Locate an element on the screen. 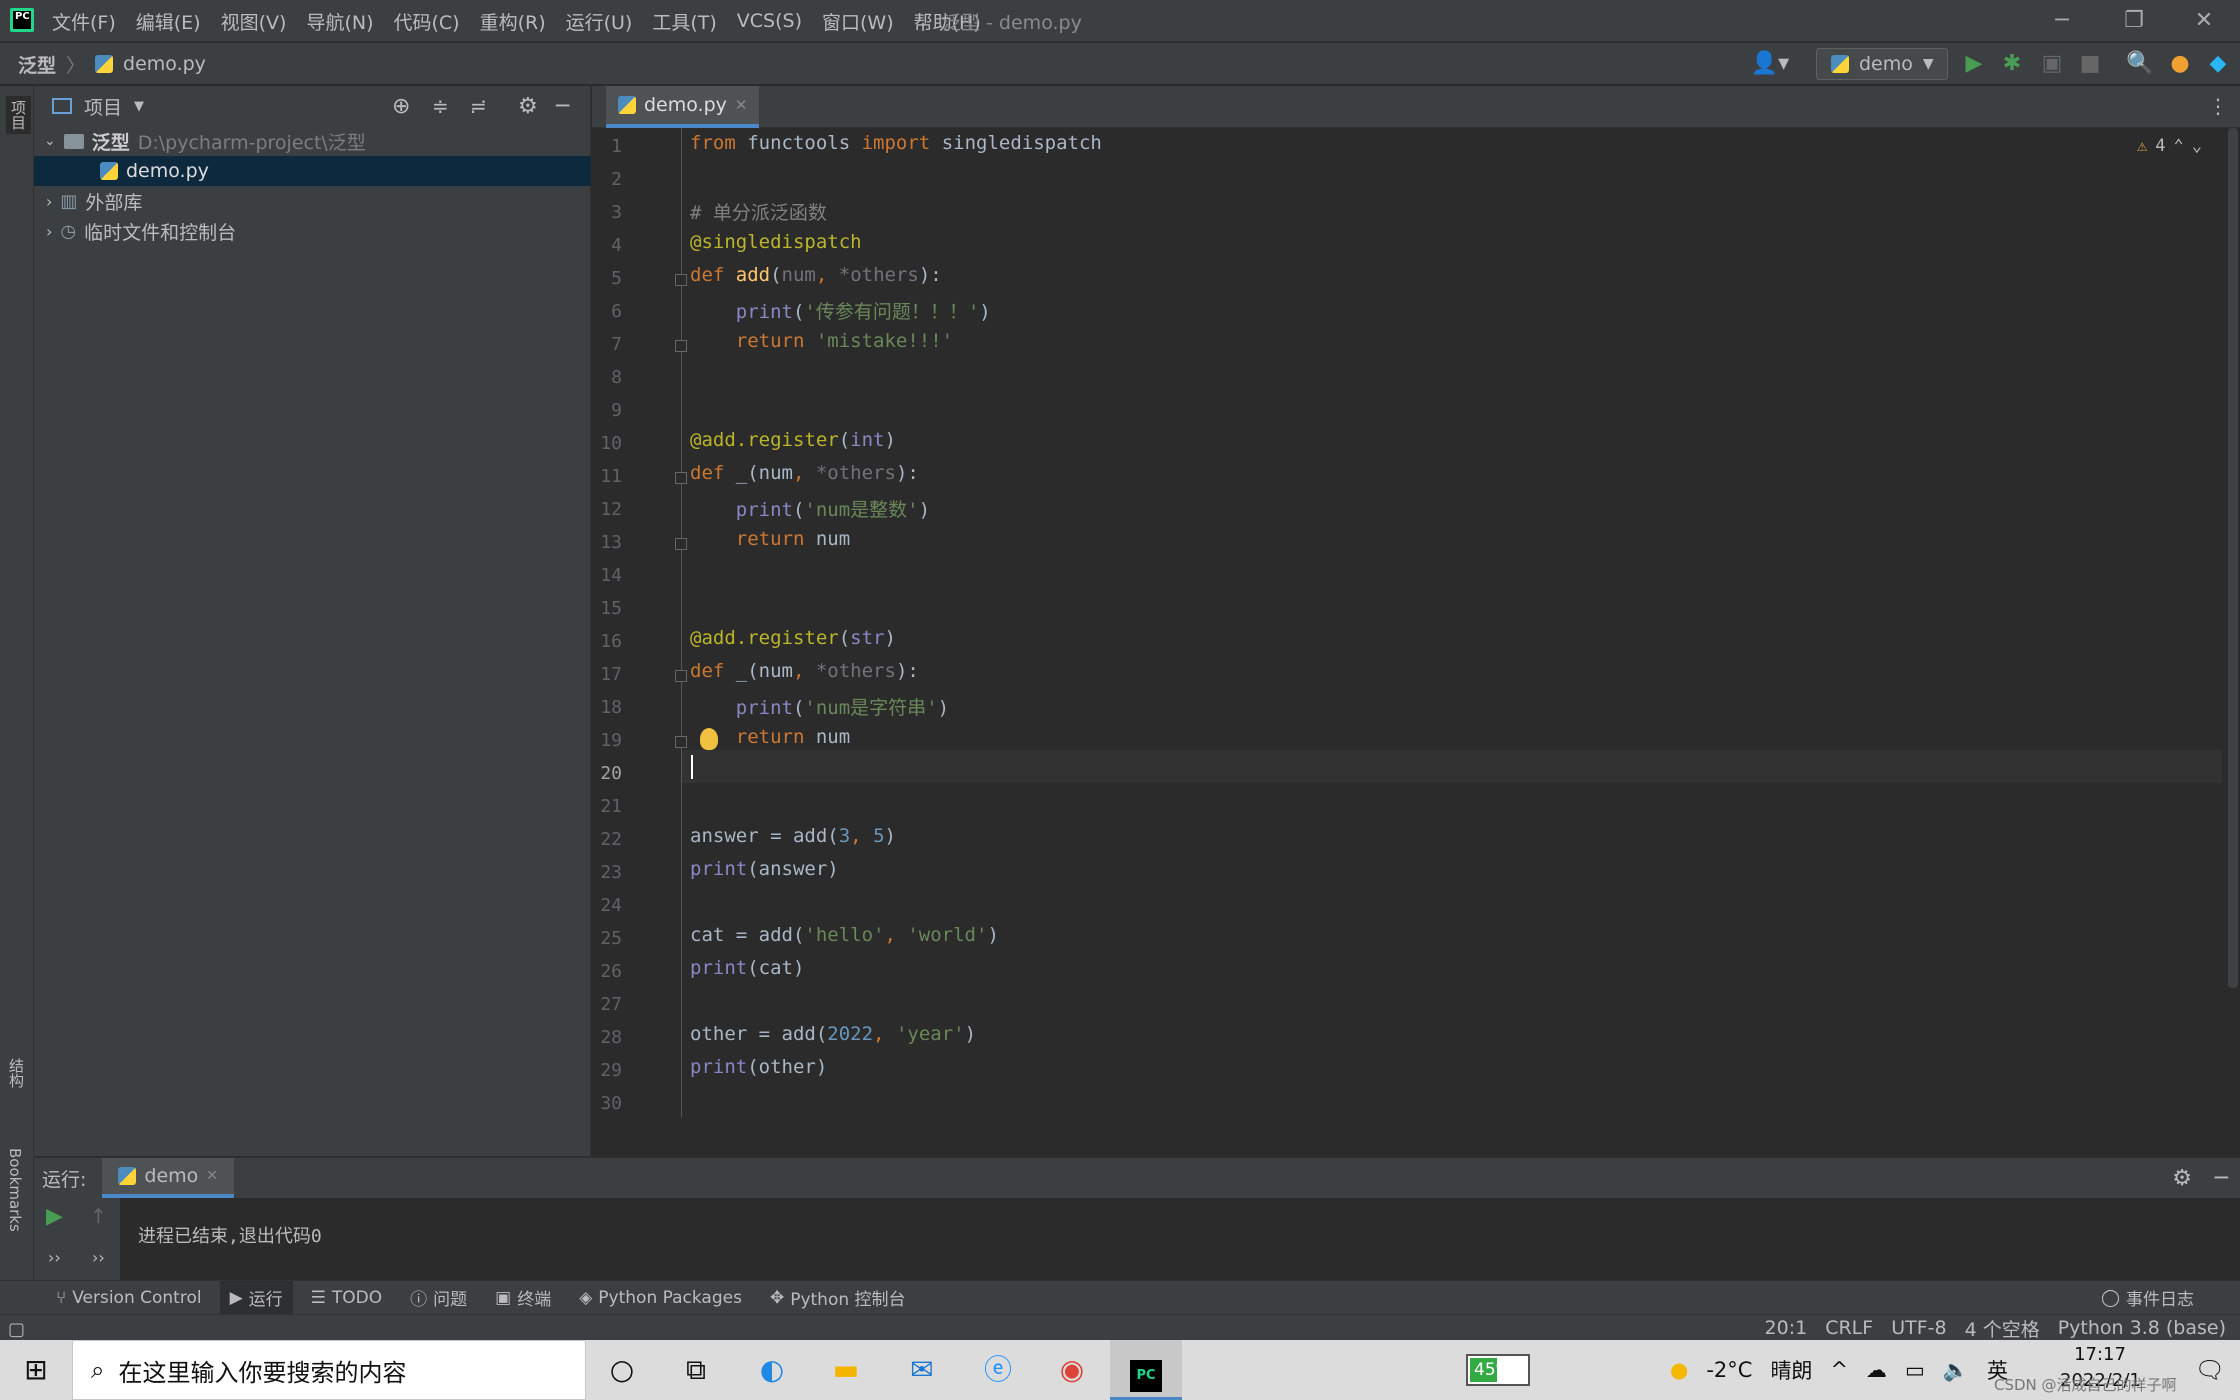  code-line-23: print(answer) is located at coordinates (764, 869).